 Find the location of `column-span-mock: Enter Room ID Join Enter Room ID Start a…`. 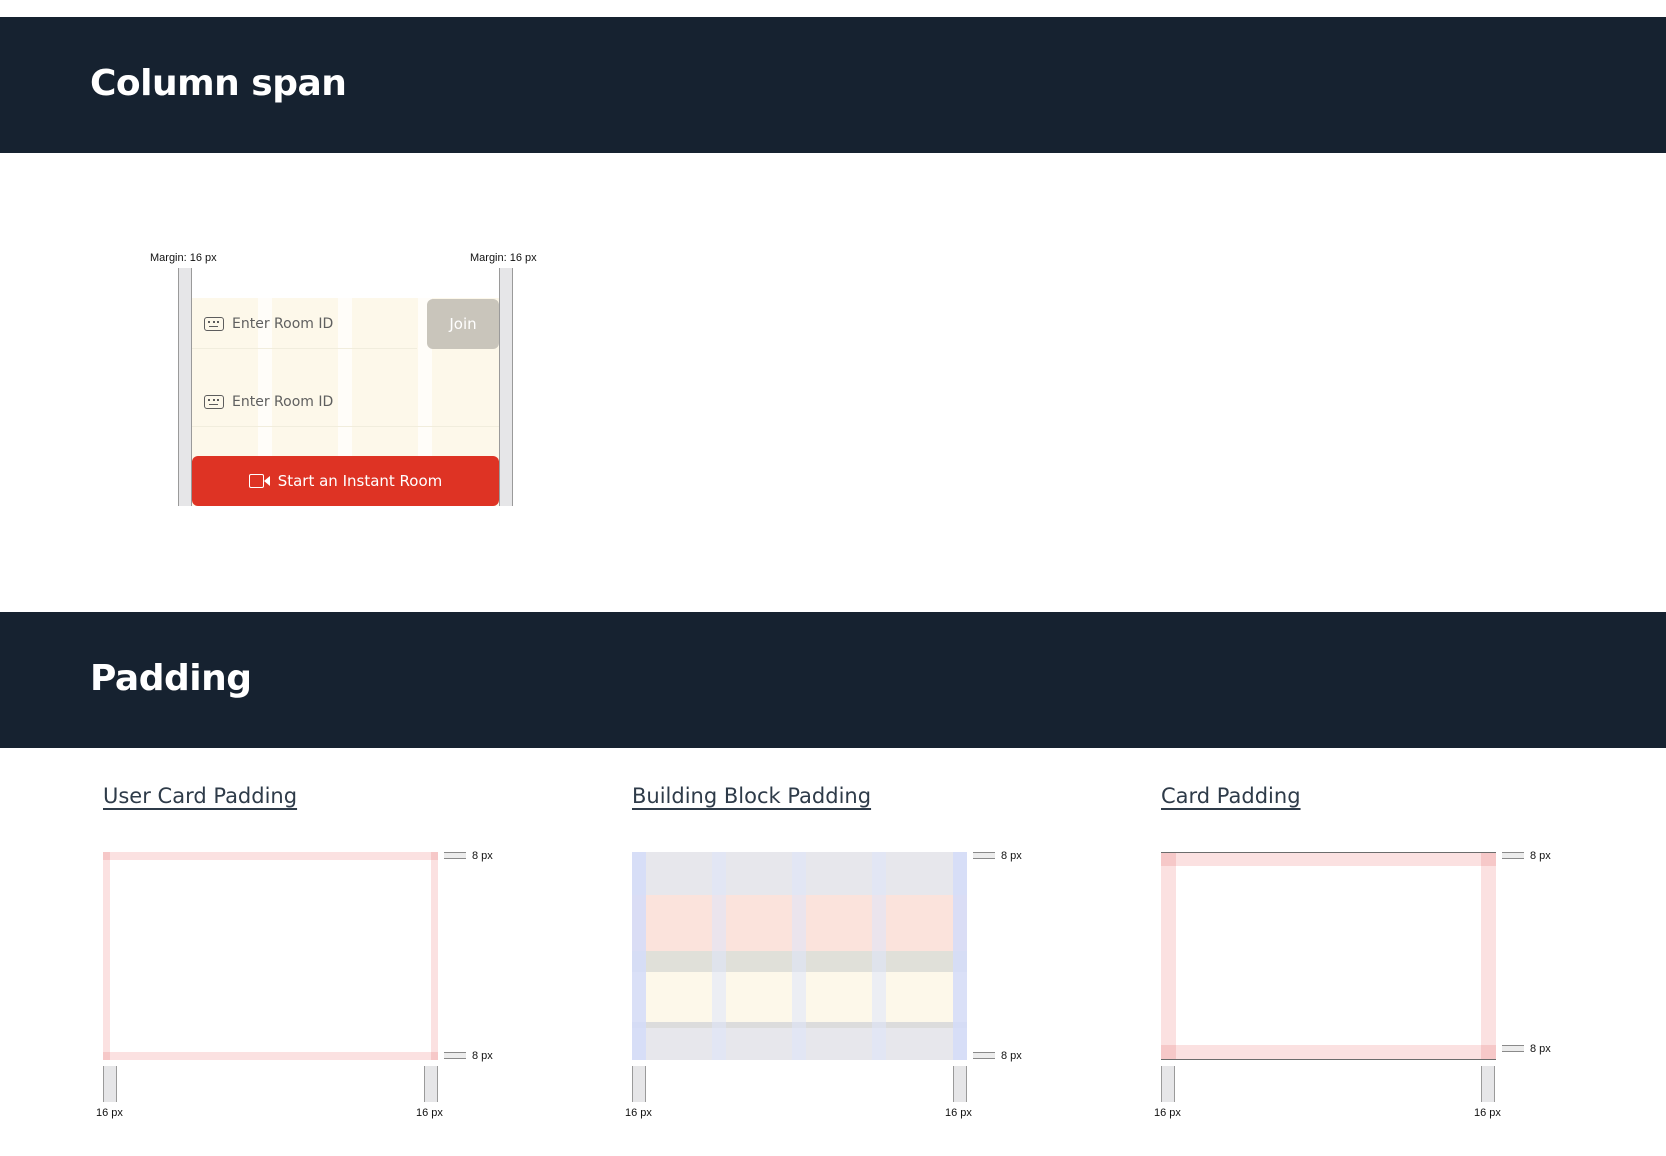

column-span-mock: Enter Room ID Join Enter Room ID Start a… is located at coordinates (345, 387).